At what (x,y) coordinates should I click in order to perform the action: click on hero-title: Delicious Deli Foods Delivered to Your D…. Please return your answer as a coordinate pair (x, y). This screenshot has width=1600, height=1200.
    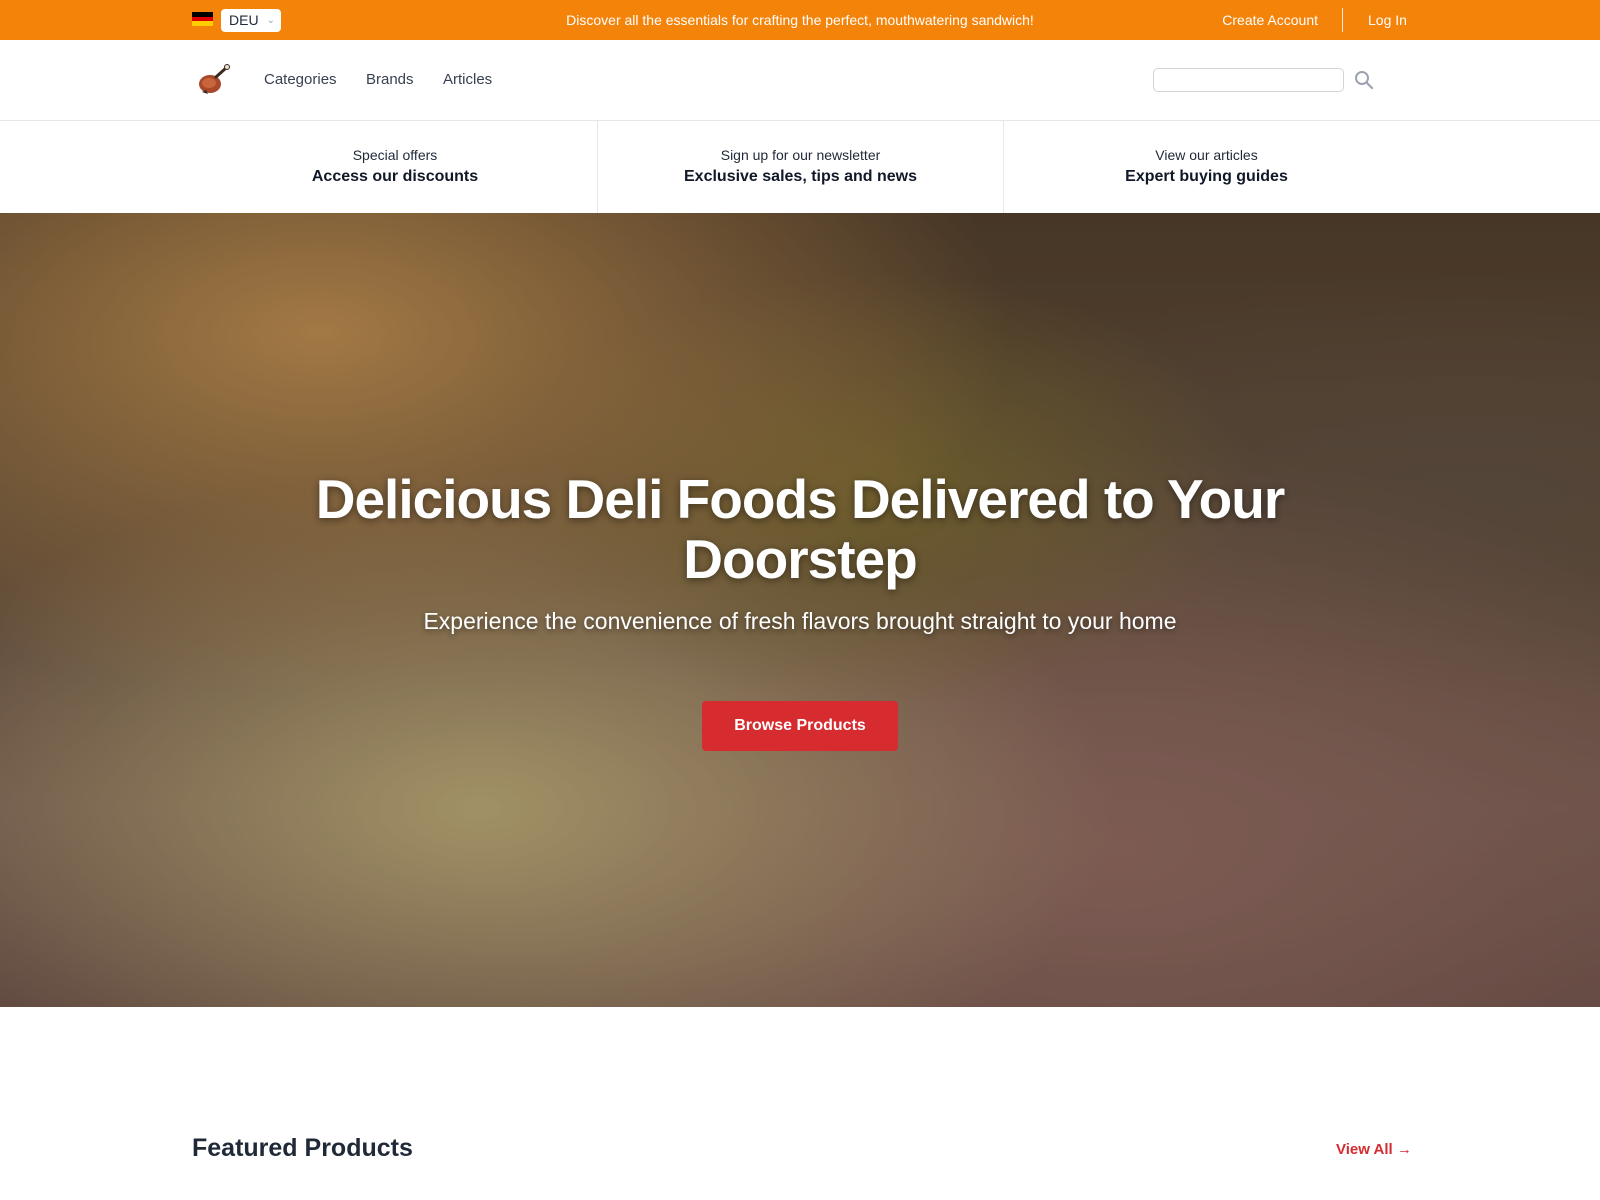
    Looking at the image, I should click on (800, 529).